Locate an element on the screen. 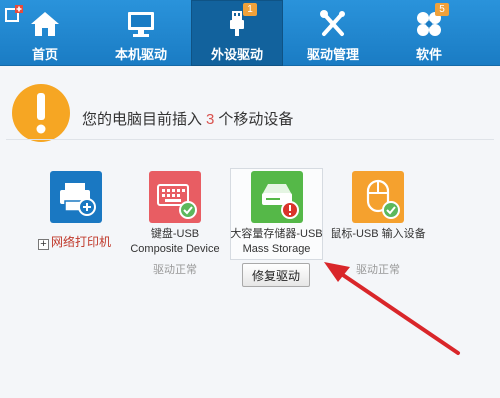 Image resolution: width=500 pixels, height=398 pixels. nav-driver-manage-label: 驱动管理 is located at coordinates (332, 54).